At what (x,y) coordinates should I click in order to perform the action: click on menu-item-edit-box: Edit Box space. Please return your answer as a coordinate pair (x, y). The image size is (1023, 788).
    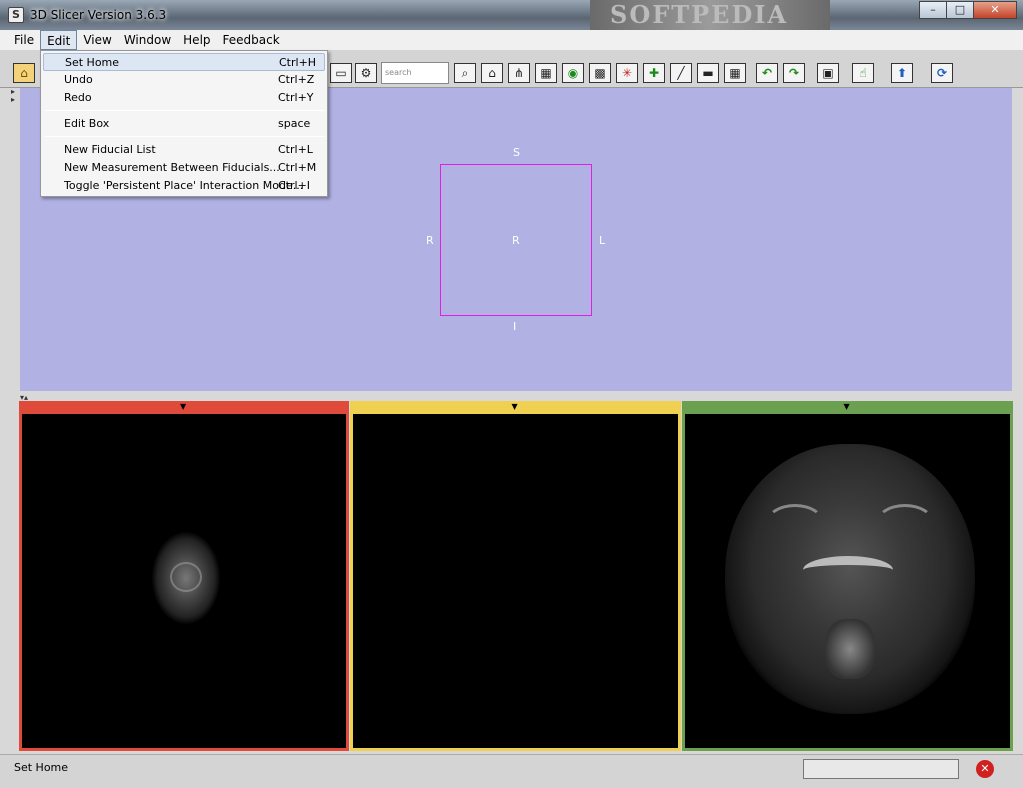
    Looking at the image, I should click on (184, 124).